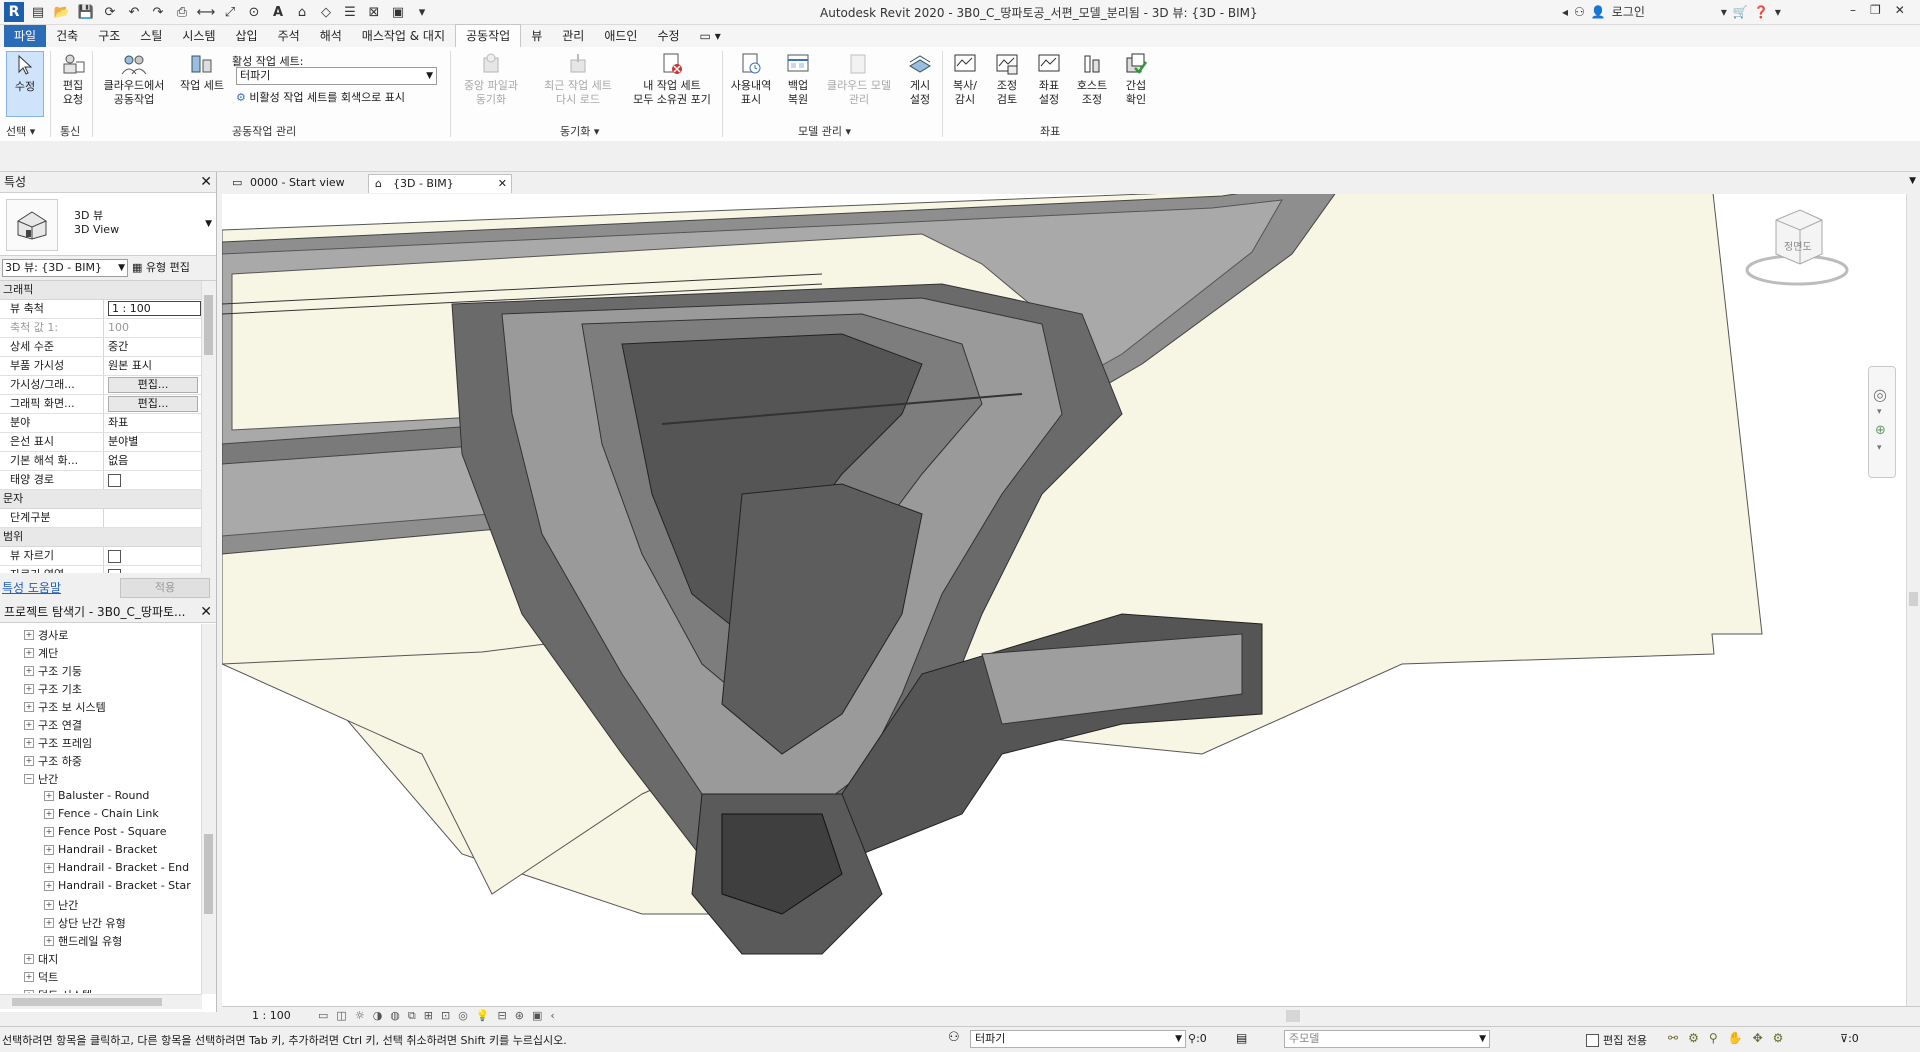 This screenshot has height=1052, width=1920. Describe the element at coordinates (378, 1016) in the screenshot. I see `shadows-icon: ◑` at that location.